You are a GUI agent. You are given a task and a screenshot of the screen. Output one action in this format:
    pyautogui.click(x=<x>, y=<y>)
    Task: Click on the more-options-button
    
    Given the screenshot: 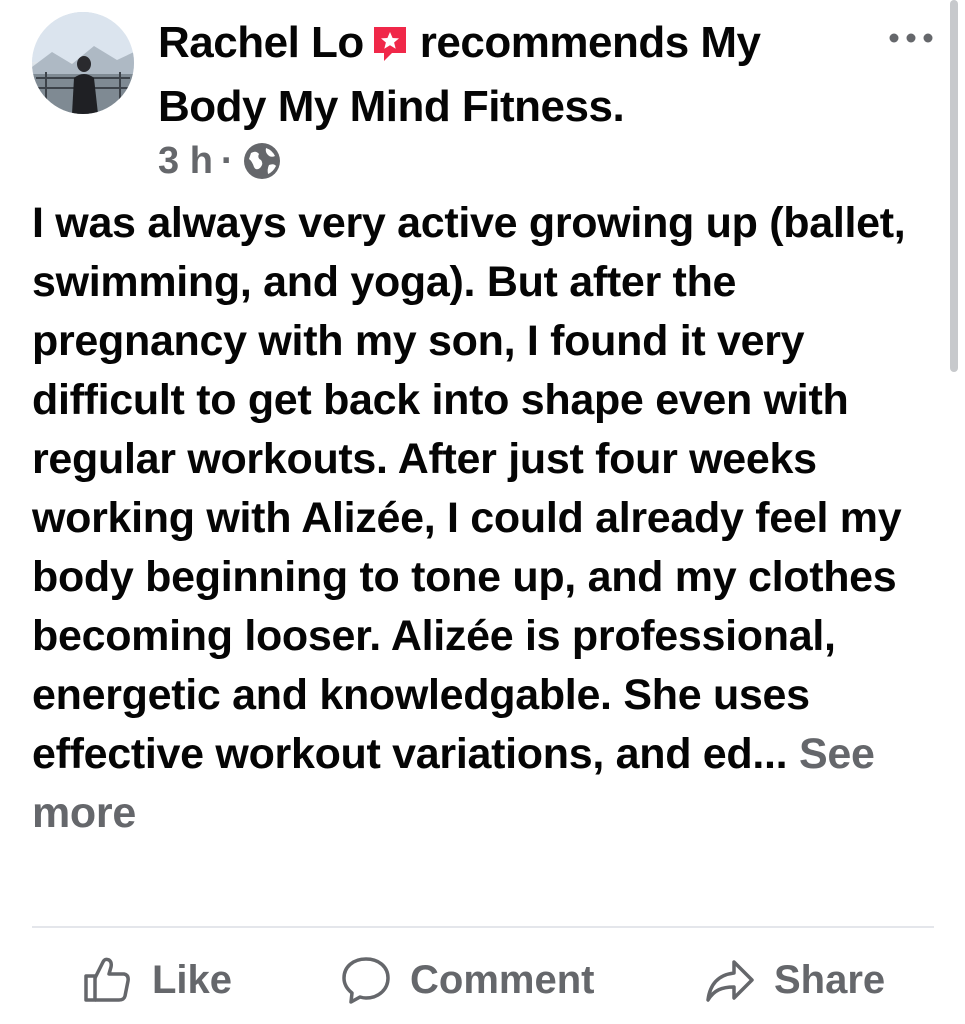 What is the action you would take?
    pyautogui.click(x=912, y=38)
    